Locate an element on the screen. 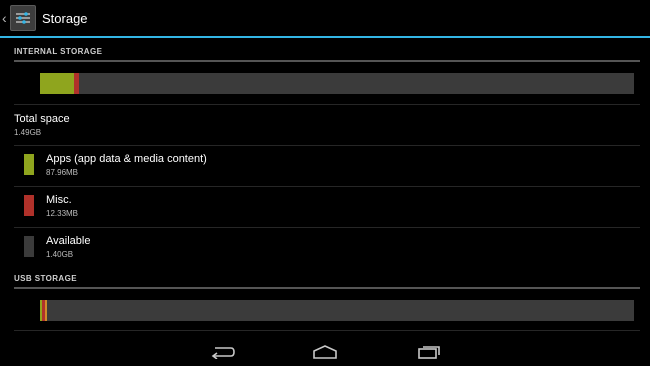  apps-value: 87.96MB is located at coordinates (62, 172).